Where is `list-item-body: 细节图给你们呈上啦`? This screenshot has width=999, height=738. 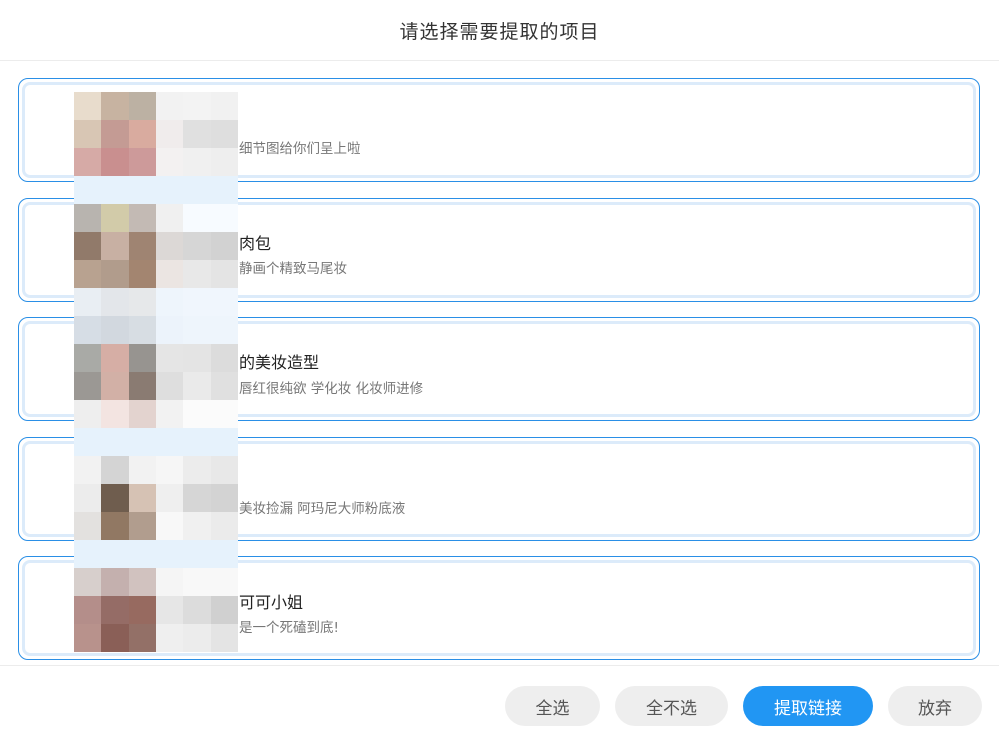 list-item-body: 细节图给你们呈上啦 is located at coordinates (499, 130).